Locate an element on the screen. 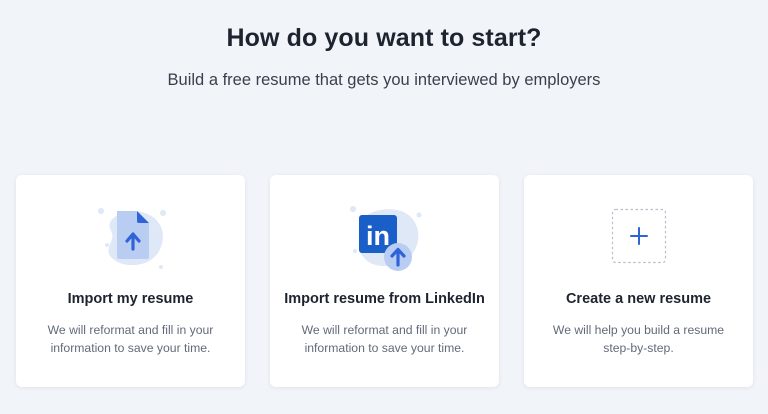 This screenshot has height=414, width=768. linkedin-upload-icon: in is located at coordinates (385, 239).